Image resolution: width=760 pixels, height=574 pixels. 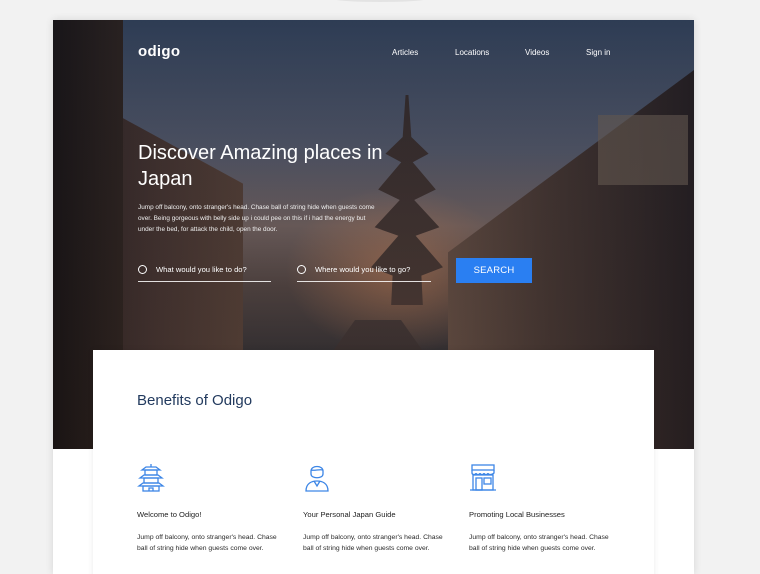 I want to click on where-placeholder: Where would you like to go?, so click(x=363, y=269).